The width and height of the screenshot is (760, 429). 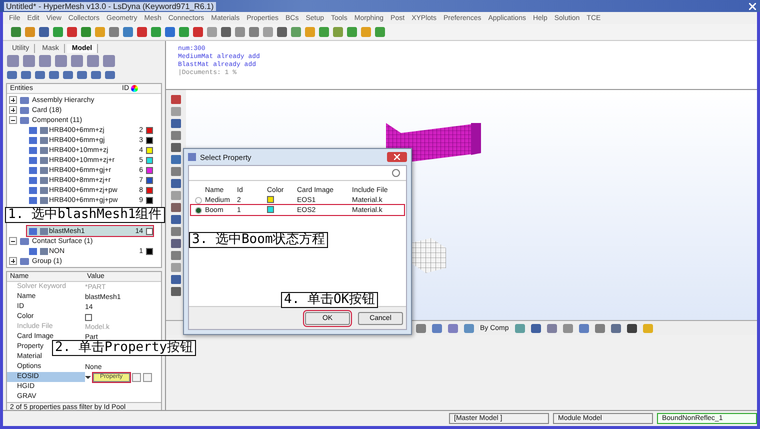 What do you see at coordinates (258, 240) in the screenshot?
I see `annotation-callout: 3. 选中Boom状态方程` at bounding box center [258, 240].